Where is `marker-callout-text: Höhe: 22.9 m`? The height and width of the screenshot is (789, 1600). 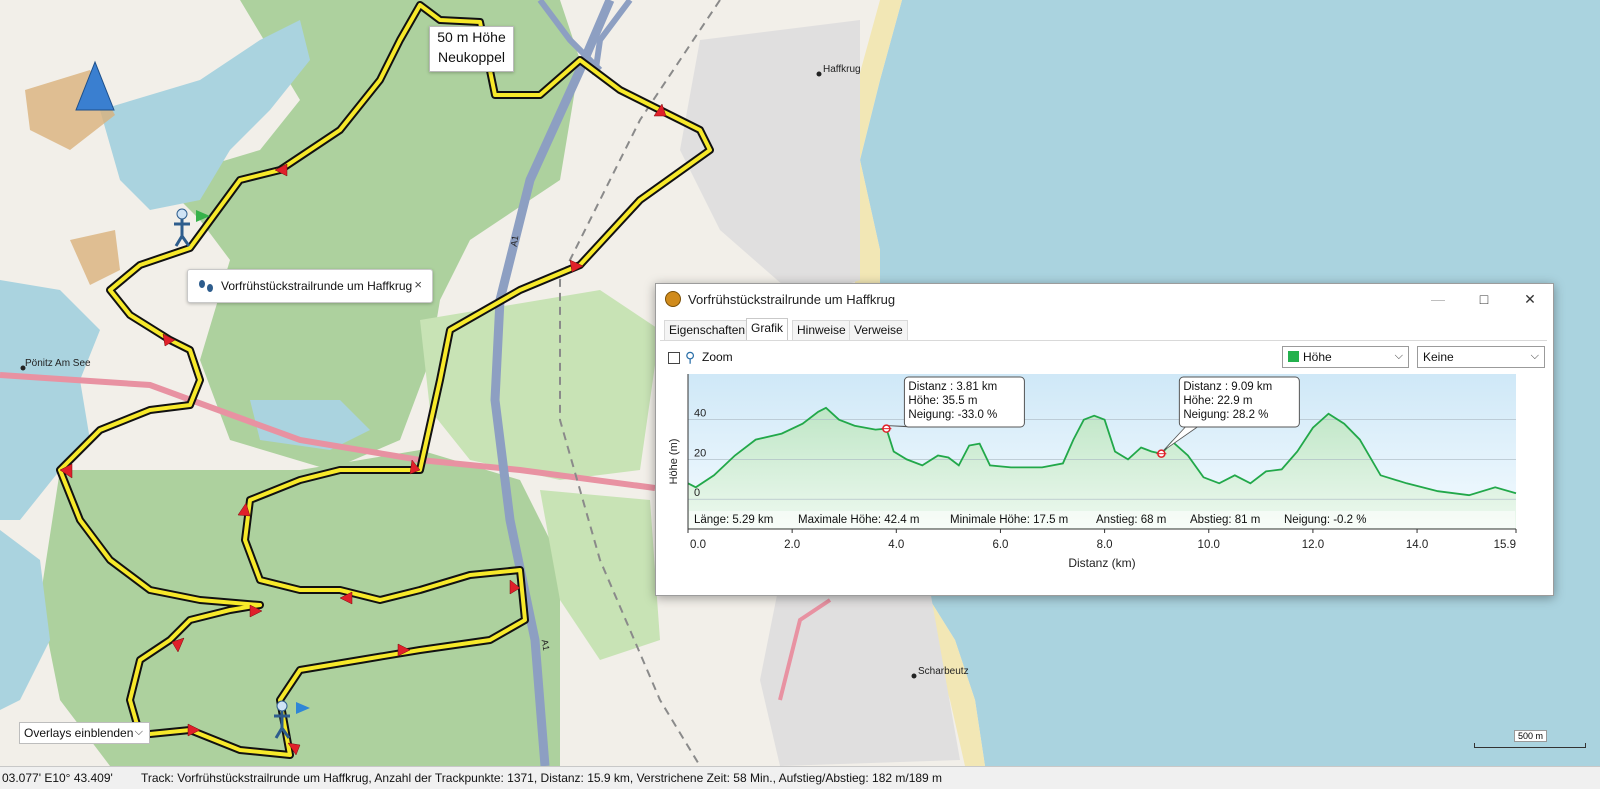
marker-callout-text: Höhe: 22.9 m is located at coordinates (1217, 401).